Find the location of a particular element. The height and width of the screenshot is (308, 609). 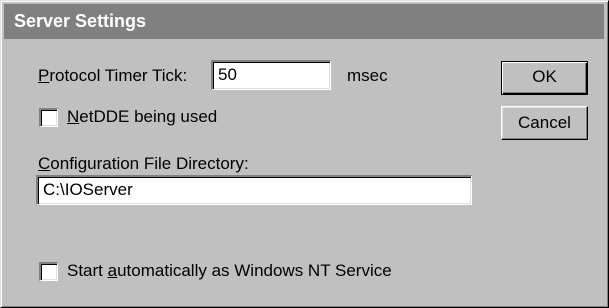

ok-button: OK is located at coordinates (544, 78).